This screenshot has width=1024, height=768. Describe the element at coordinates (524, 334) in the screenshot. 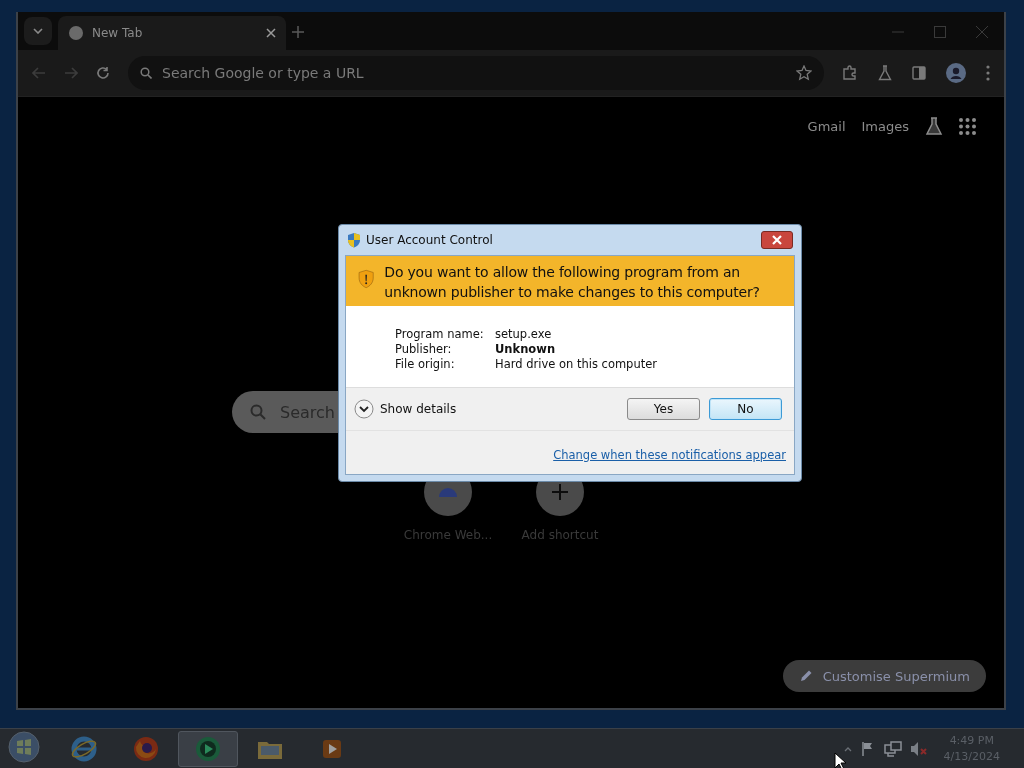

I see `detail-value: setup.exe` at that location.